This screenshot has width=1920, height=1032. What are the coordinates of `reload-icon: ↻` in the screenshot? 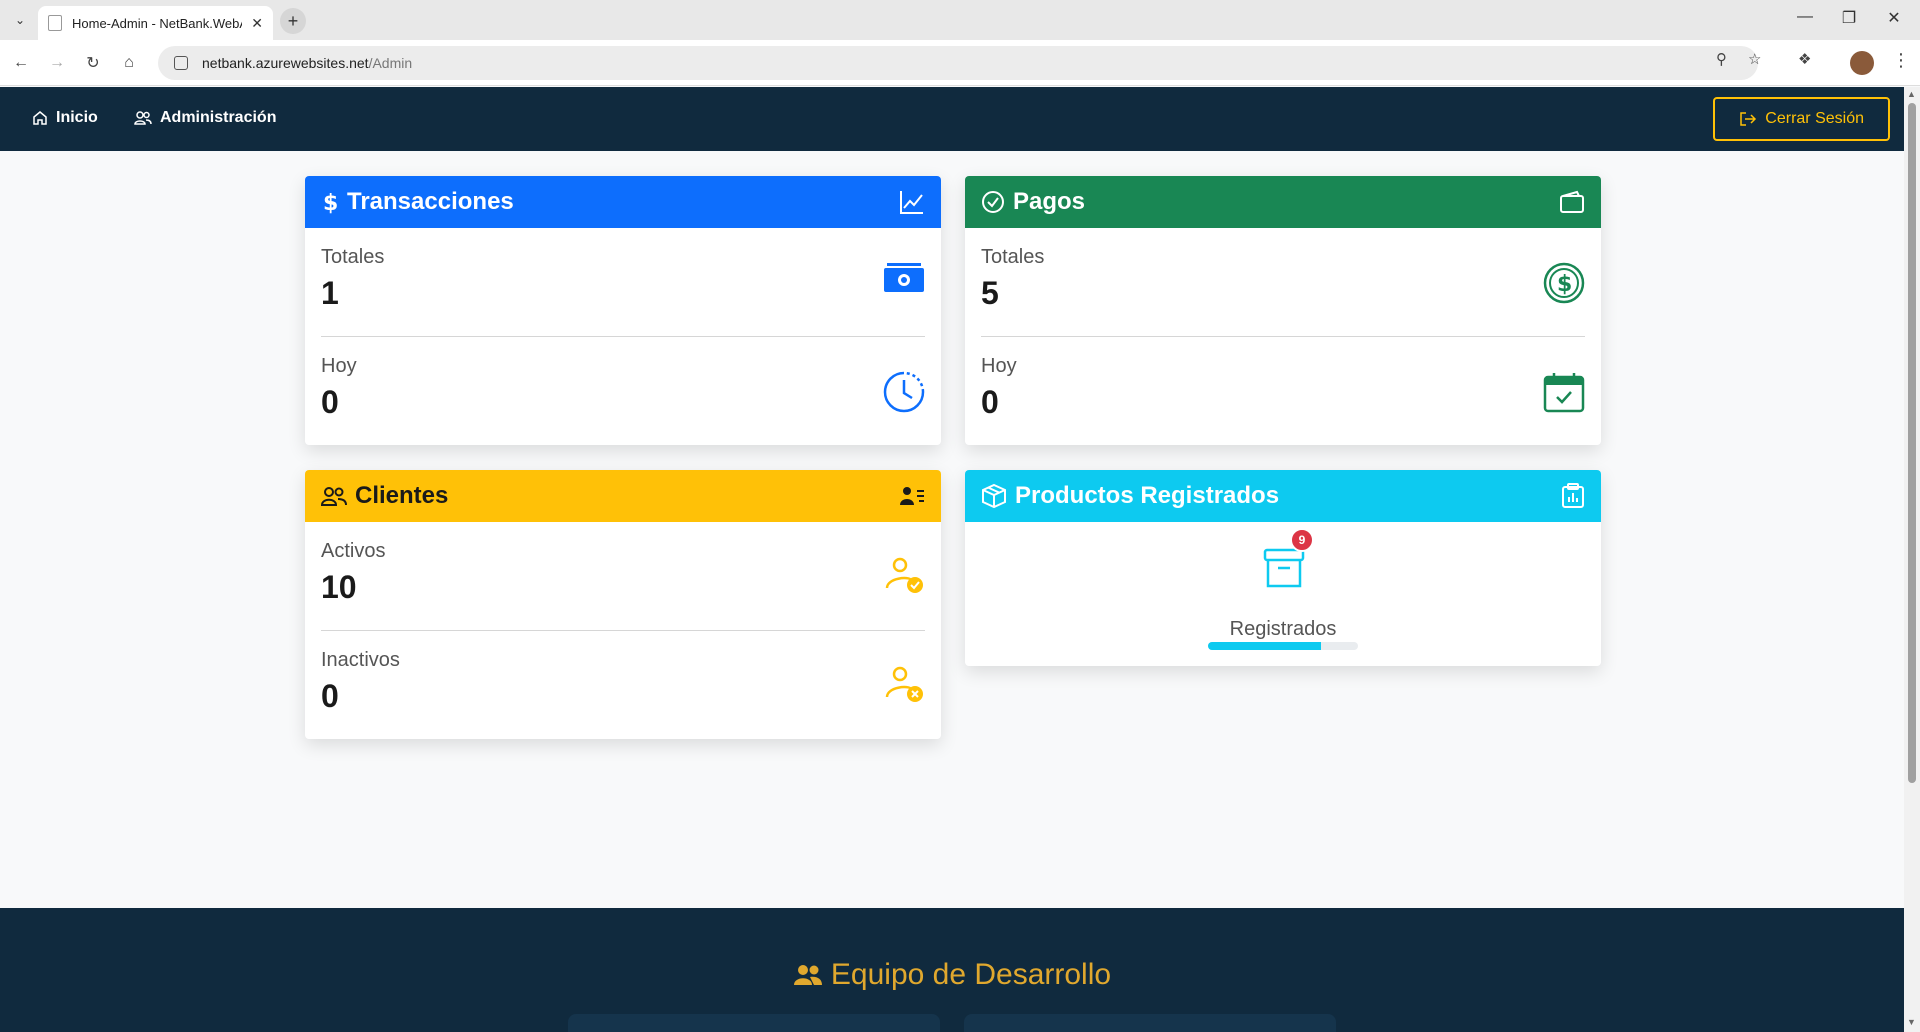 It's located at (93, 63).